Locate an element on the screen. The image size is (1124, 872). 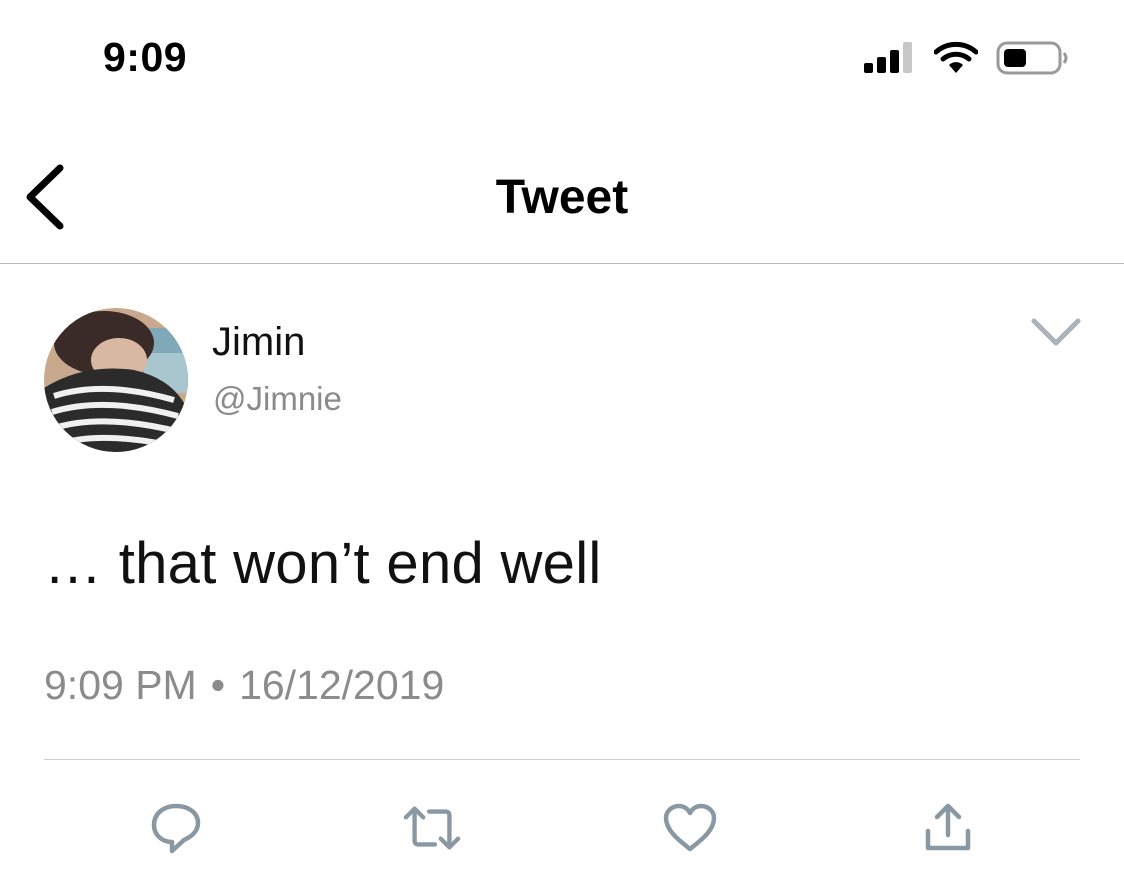
tweet-text: … that won’t end well is located at coordinates (323, 563).